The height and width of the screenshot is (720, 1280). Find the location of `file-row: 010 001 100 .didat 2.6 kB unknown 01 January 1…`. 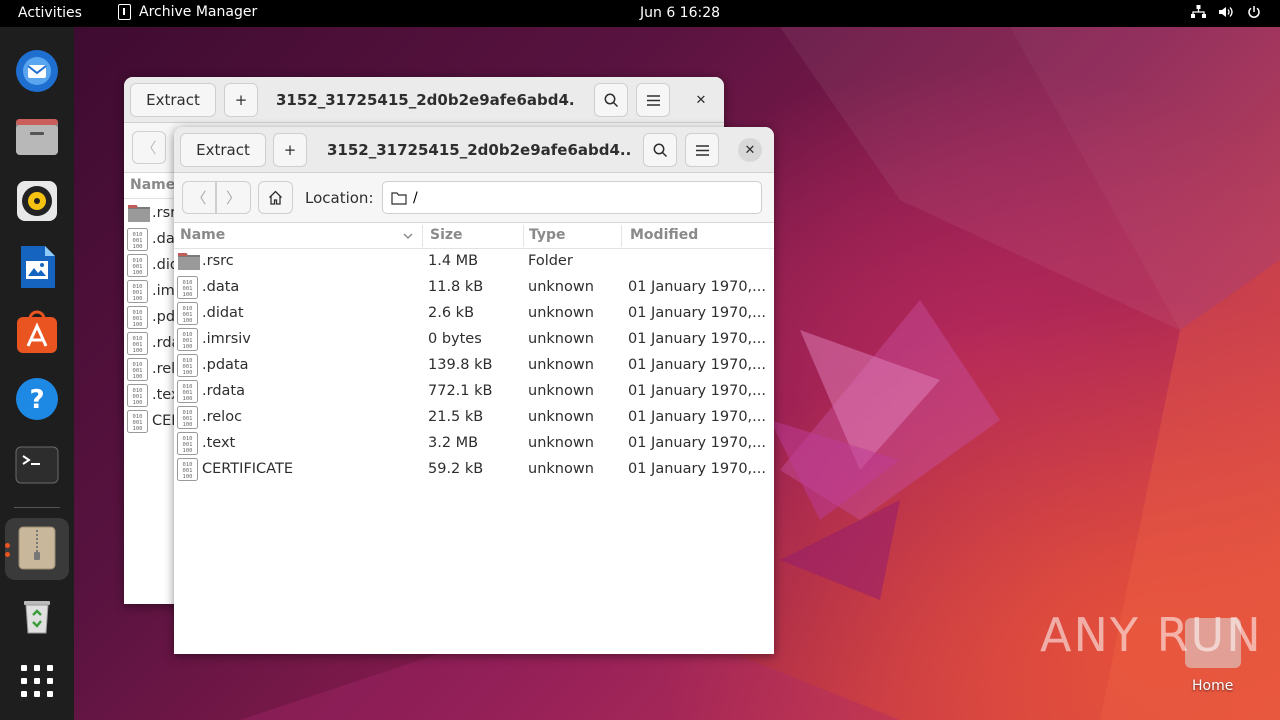

file-row: 010 001 100 .didat 2.6 kB unknown 01 January 1… is located at coordinates (474, 314).